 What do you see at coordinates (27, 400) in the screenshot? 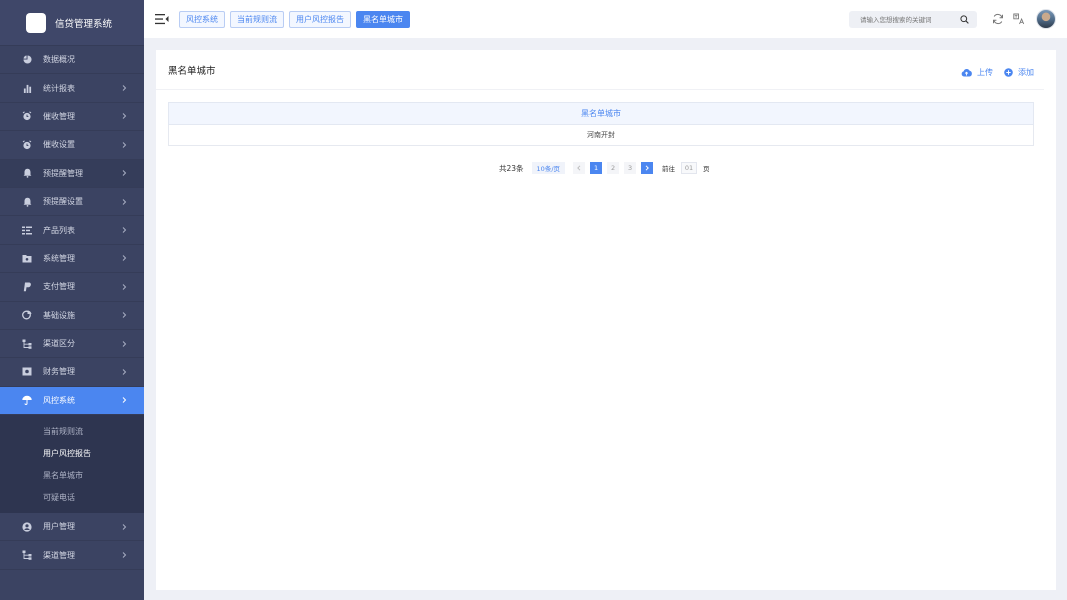
I see `umbrella-icon` at bounding box center [27, 400].